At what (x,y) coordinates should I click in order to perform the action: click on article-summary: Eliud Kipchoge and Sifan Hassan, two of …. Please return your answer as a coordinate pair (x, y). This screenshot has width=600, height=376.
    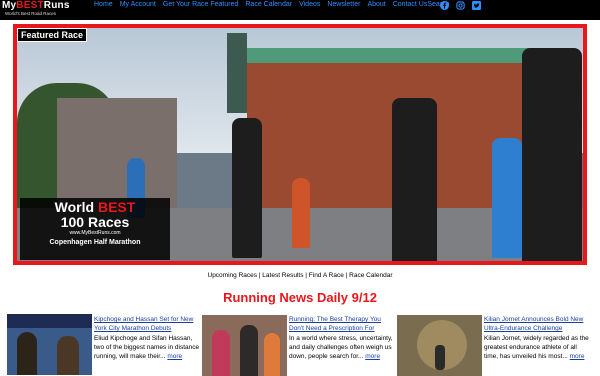
    Looking at the image, I should click on (147, 347).